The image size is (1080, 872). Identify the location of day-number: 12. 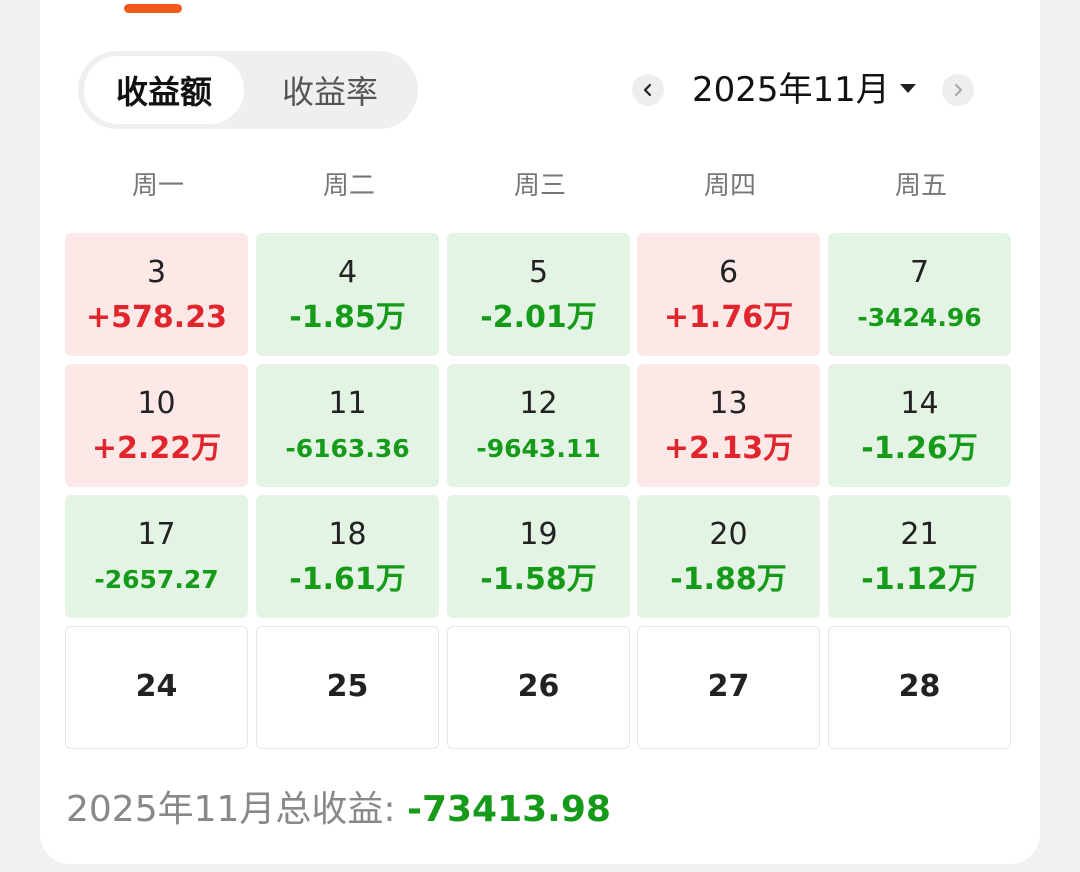
(538, 403).